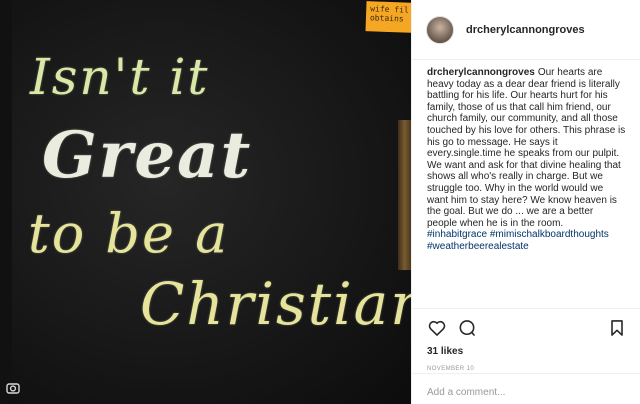  I want to click on camera-icon, so click(13, 388).